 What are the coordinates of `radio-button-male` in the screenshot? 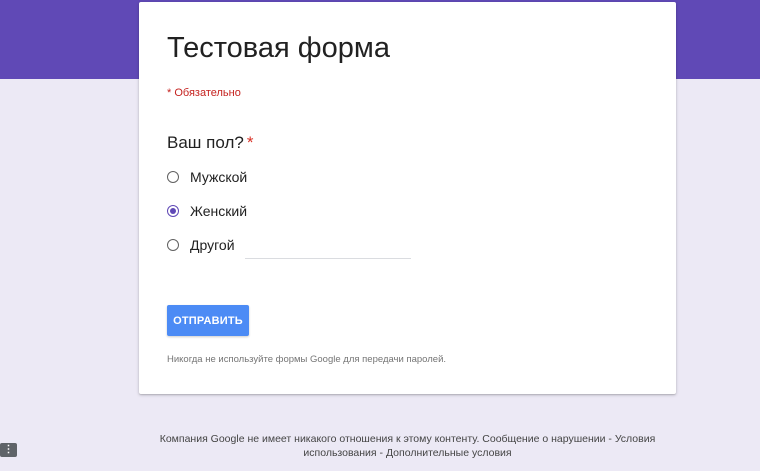 It's located at (173, 177).